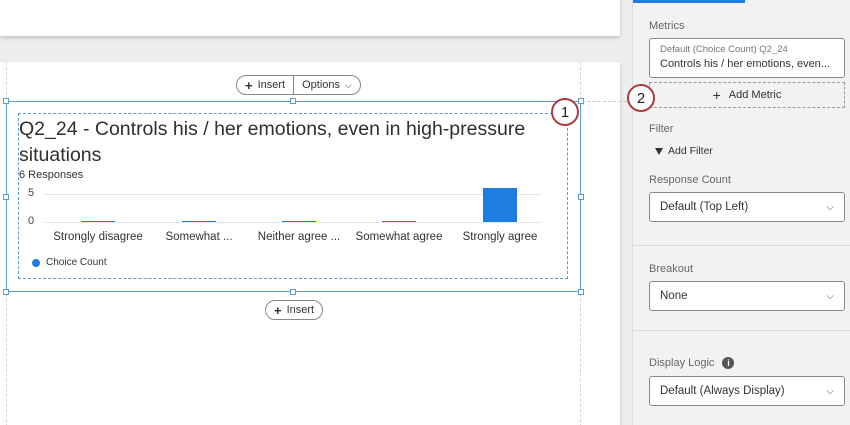  What do you see at coordinates (399, 237) in the screenshot?
I see `x-tick-label: Somewhat agree` at bounding box center [399, 237].